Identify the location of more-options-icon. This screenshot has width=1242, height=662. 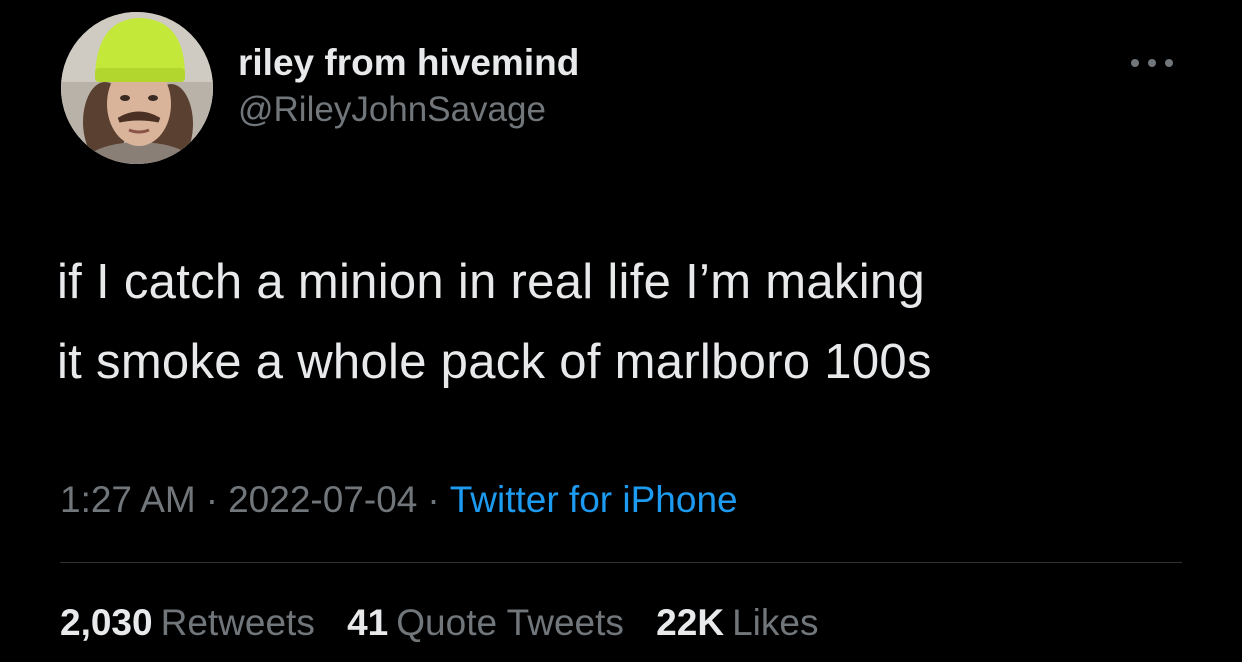
(1152, 63).